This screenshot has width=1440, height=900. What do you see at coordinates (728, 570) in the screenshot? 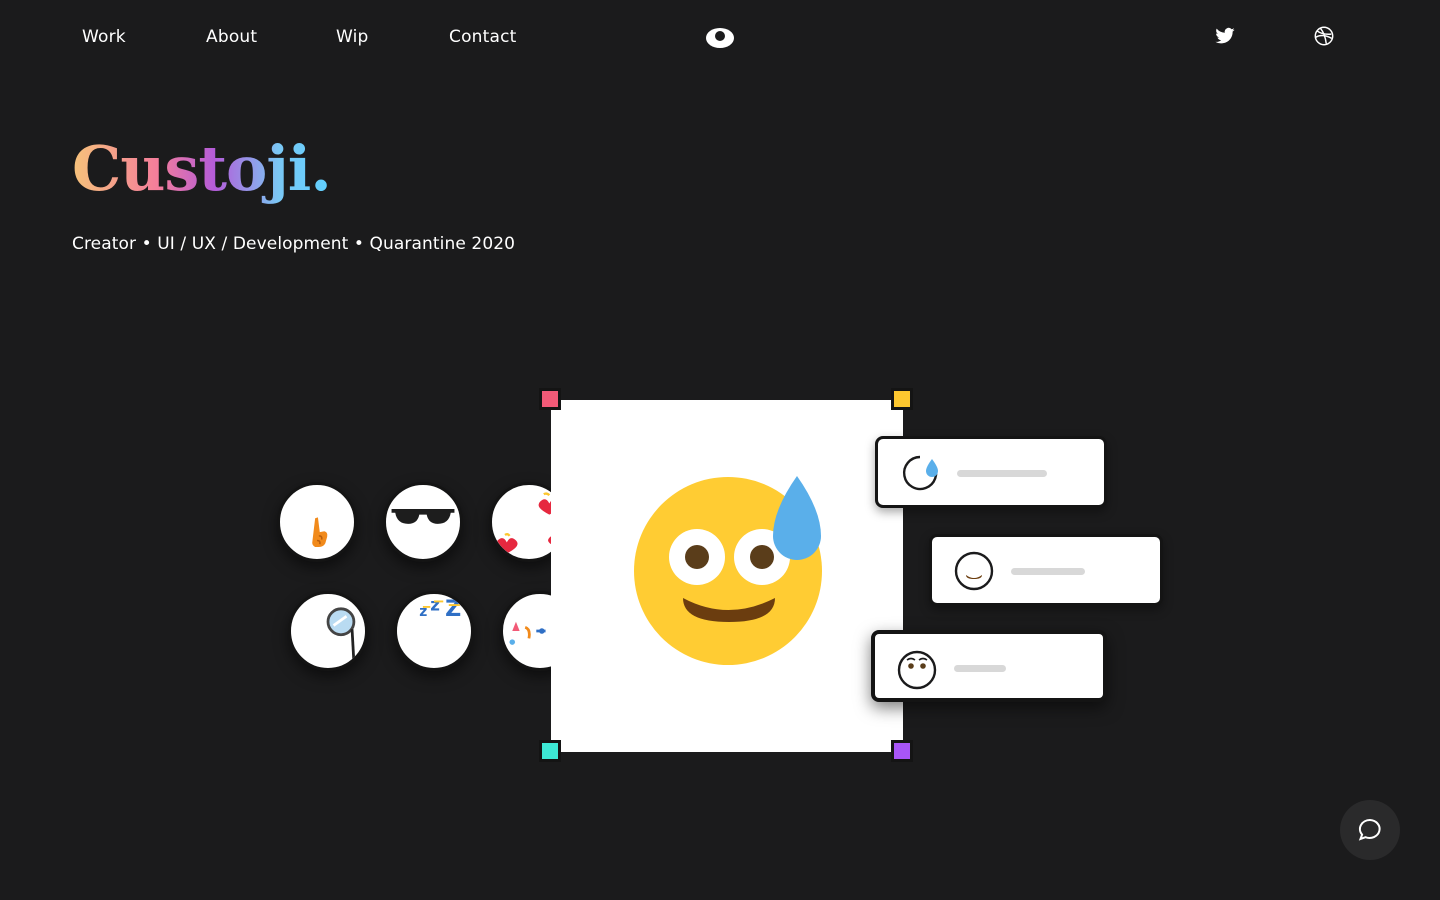
I see `grinning-face-with-sweat-icon` at bounding box center [728, 570].